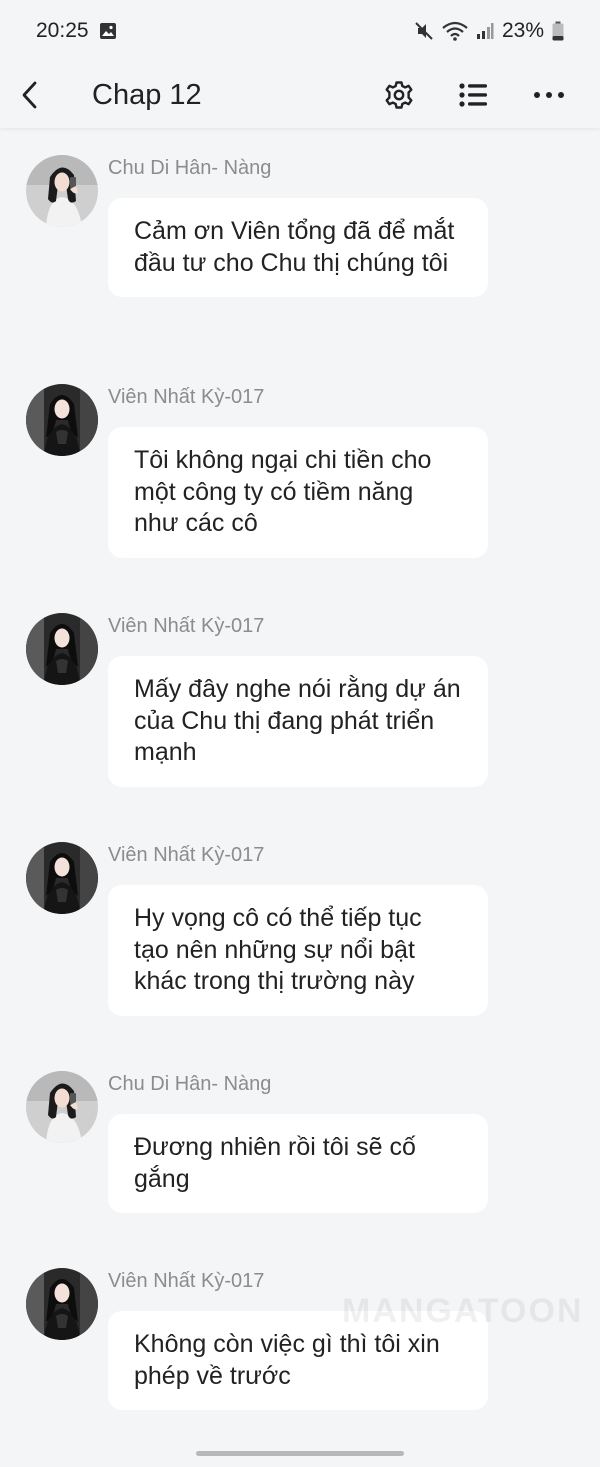 The width and height of the screenshot is (600, 1467). What do you see at coordinates (485, 31) in the screenshot?
I see `signal-icon` at bounding box center [485, 31].